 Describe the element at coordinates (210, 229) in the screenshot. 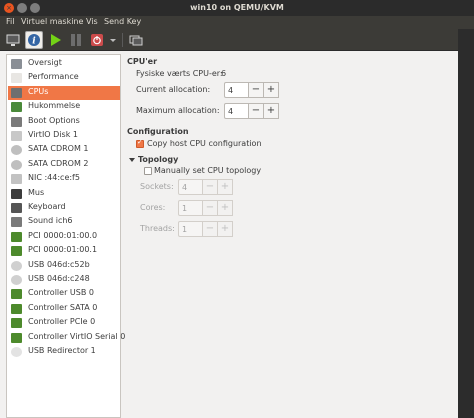

I see `threads-decrement-button: −` at that location.